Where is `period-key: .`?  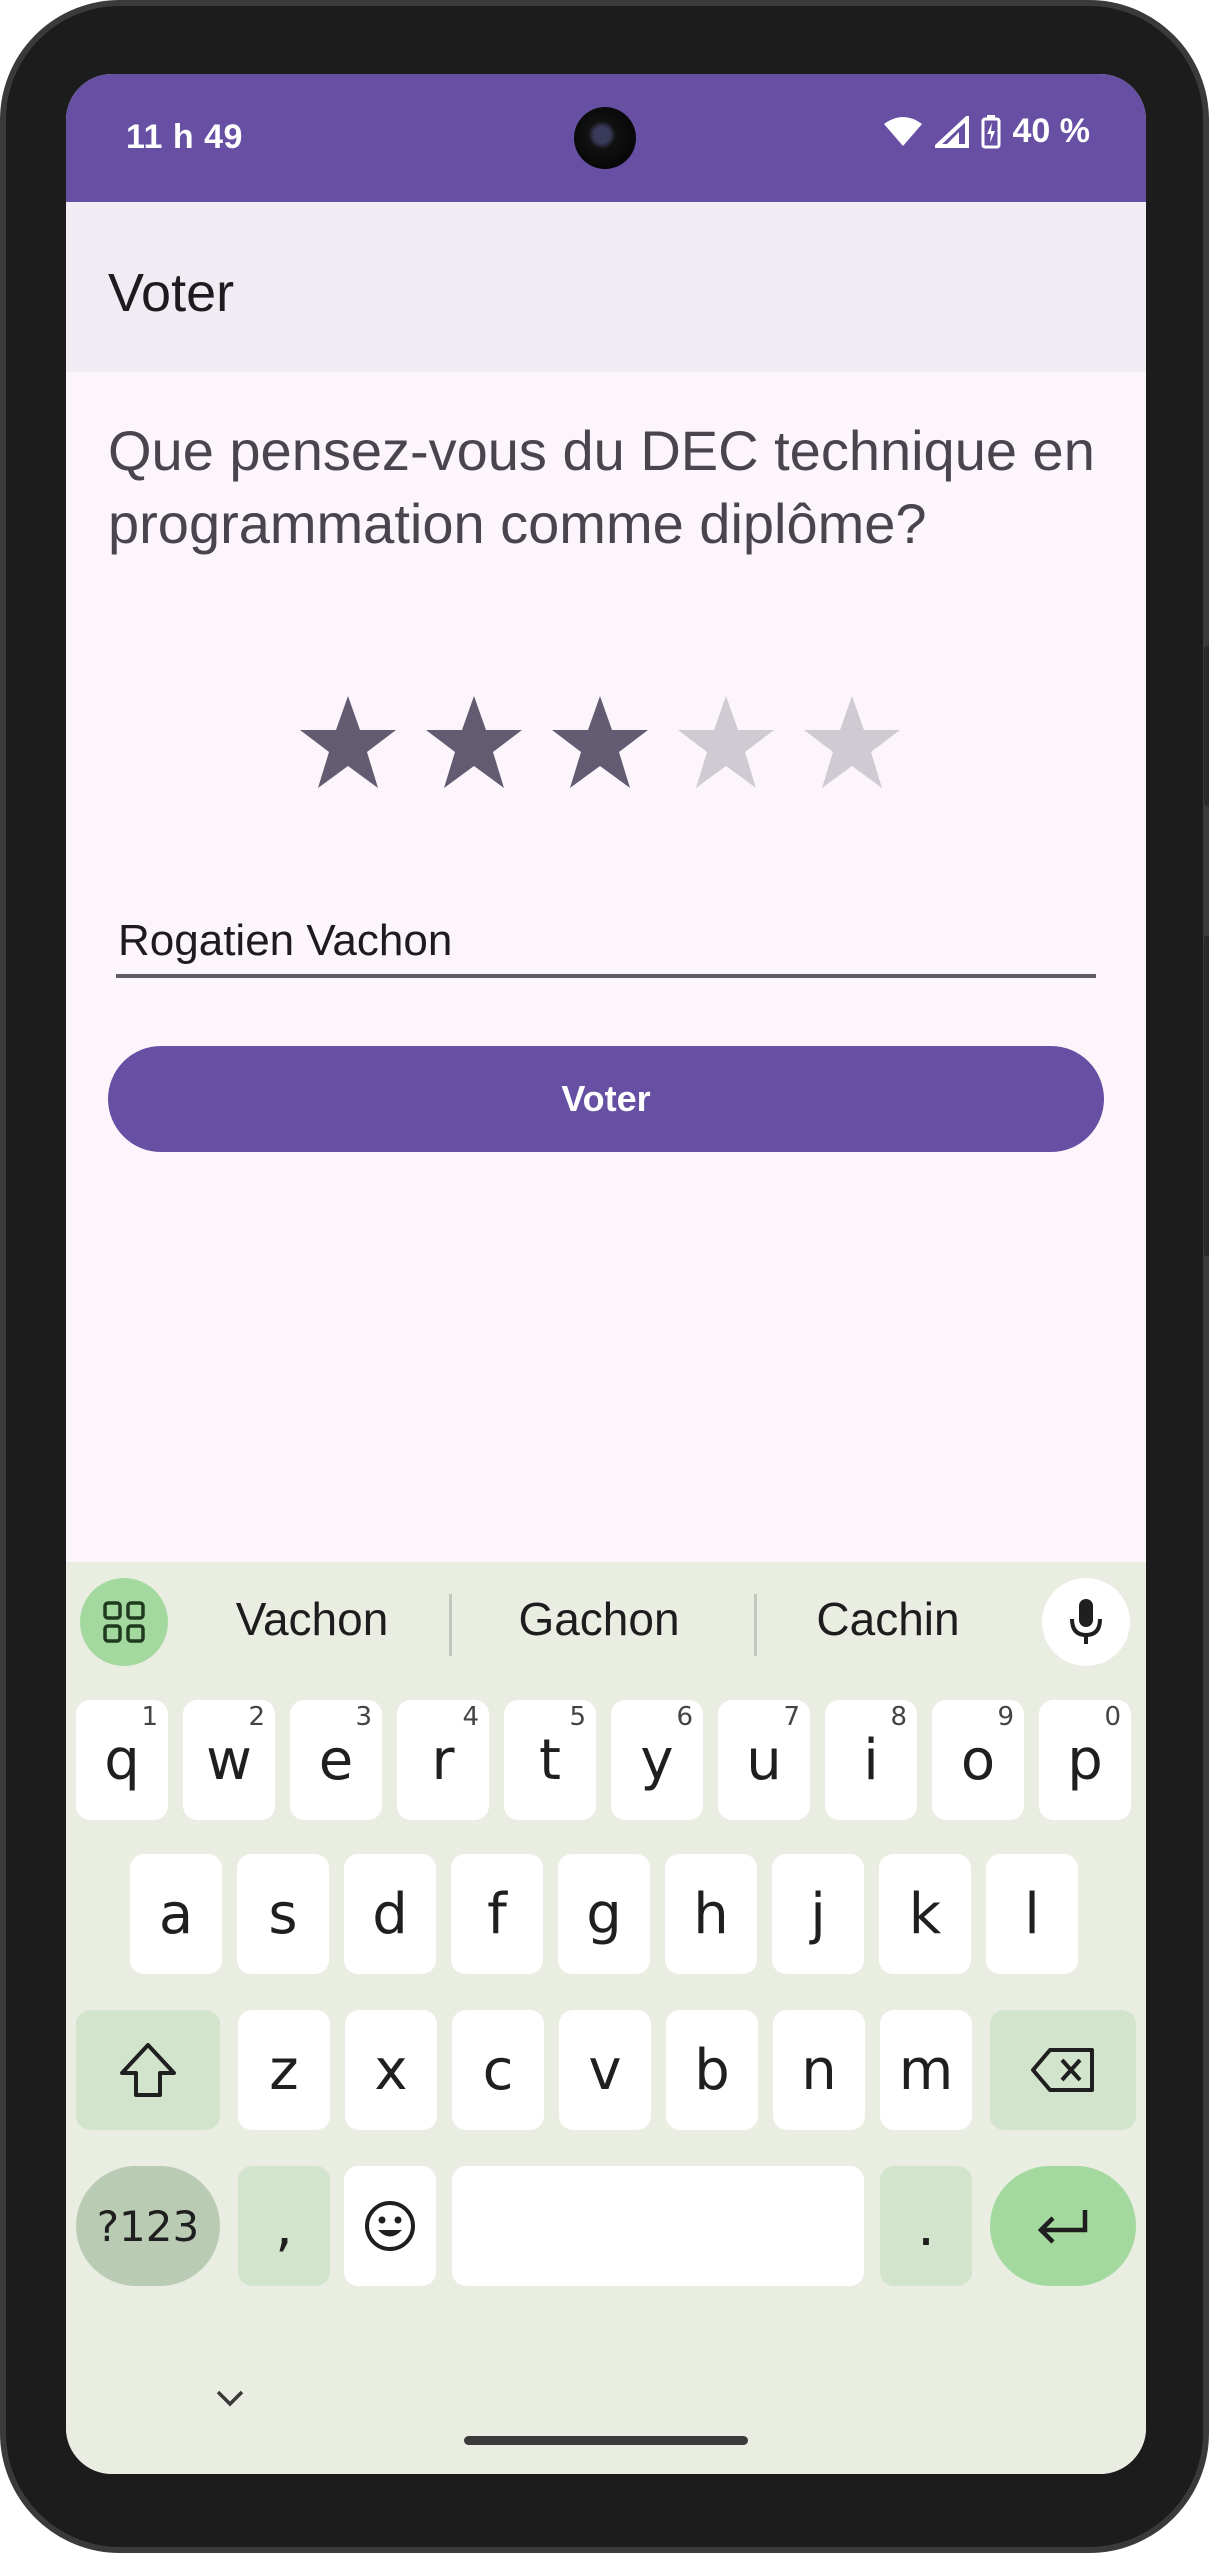
period-key: . is located at coordinates (926, 2226).